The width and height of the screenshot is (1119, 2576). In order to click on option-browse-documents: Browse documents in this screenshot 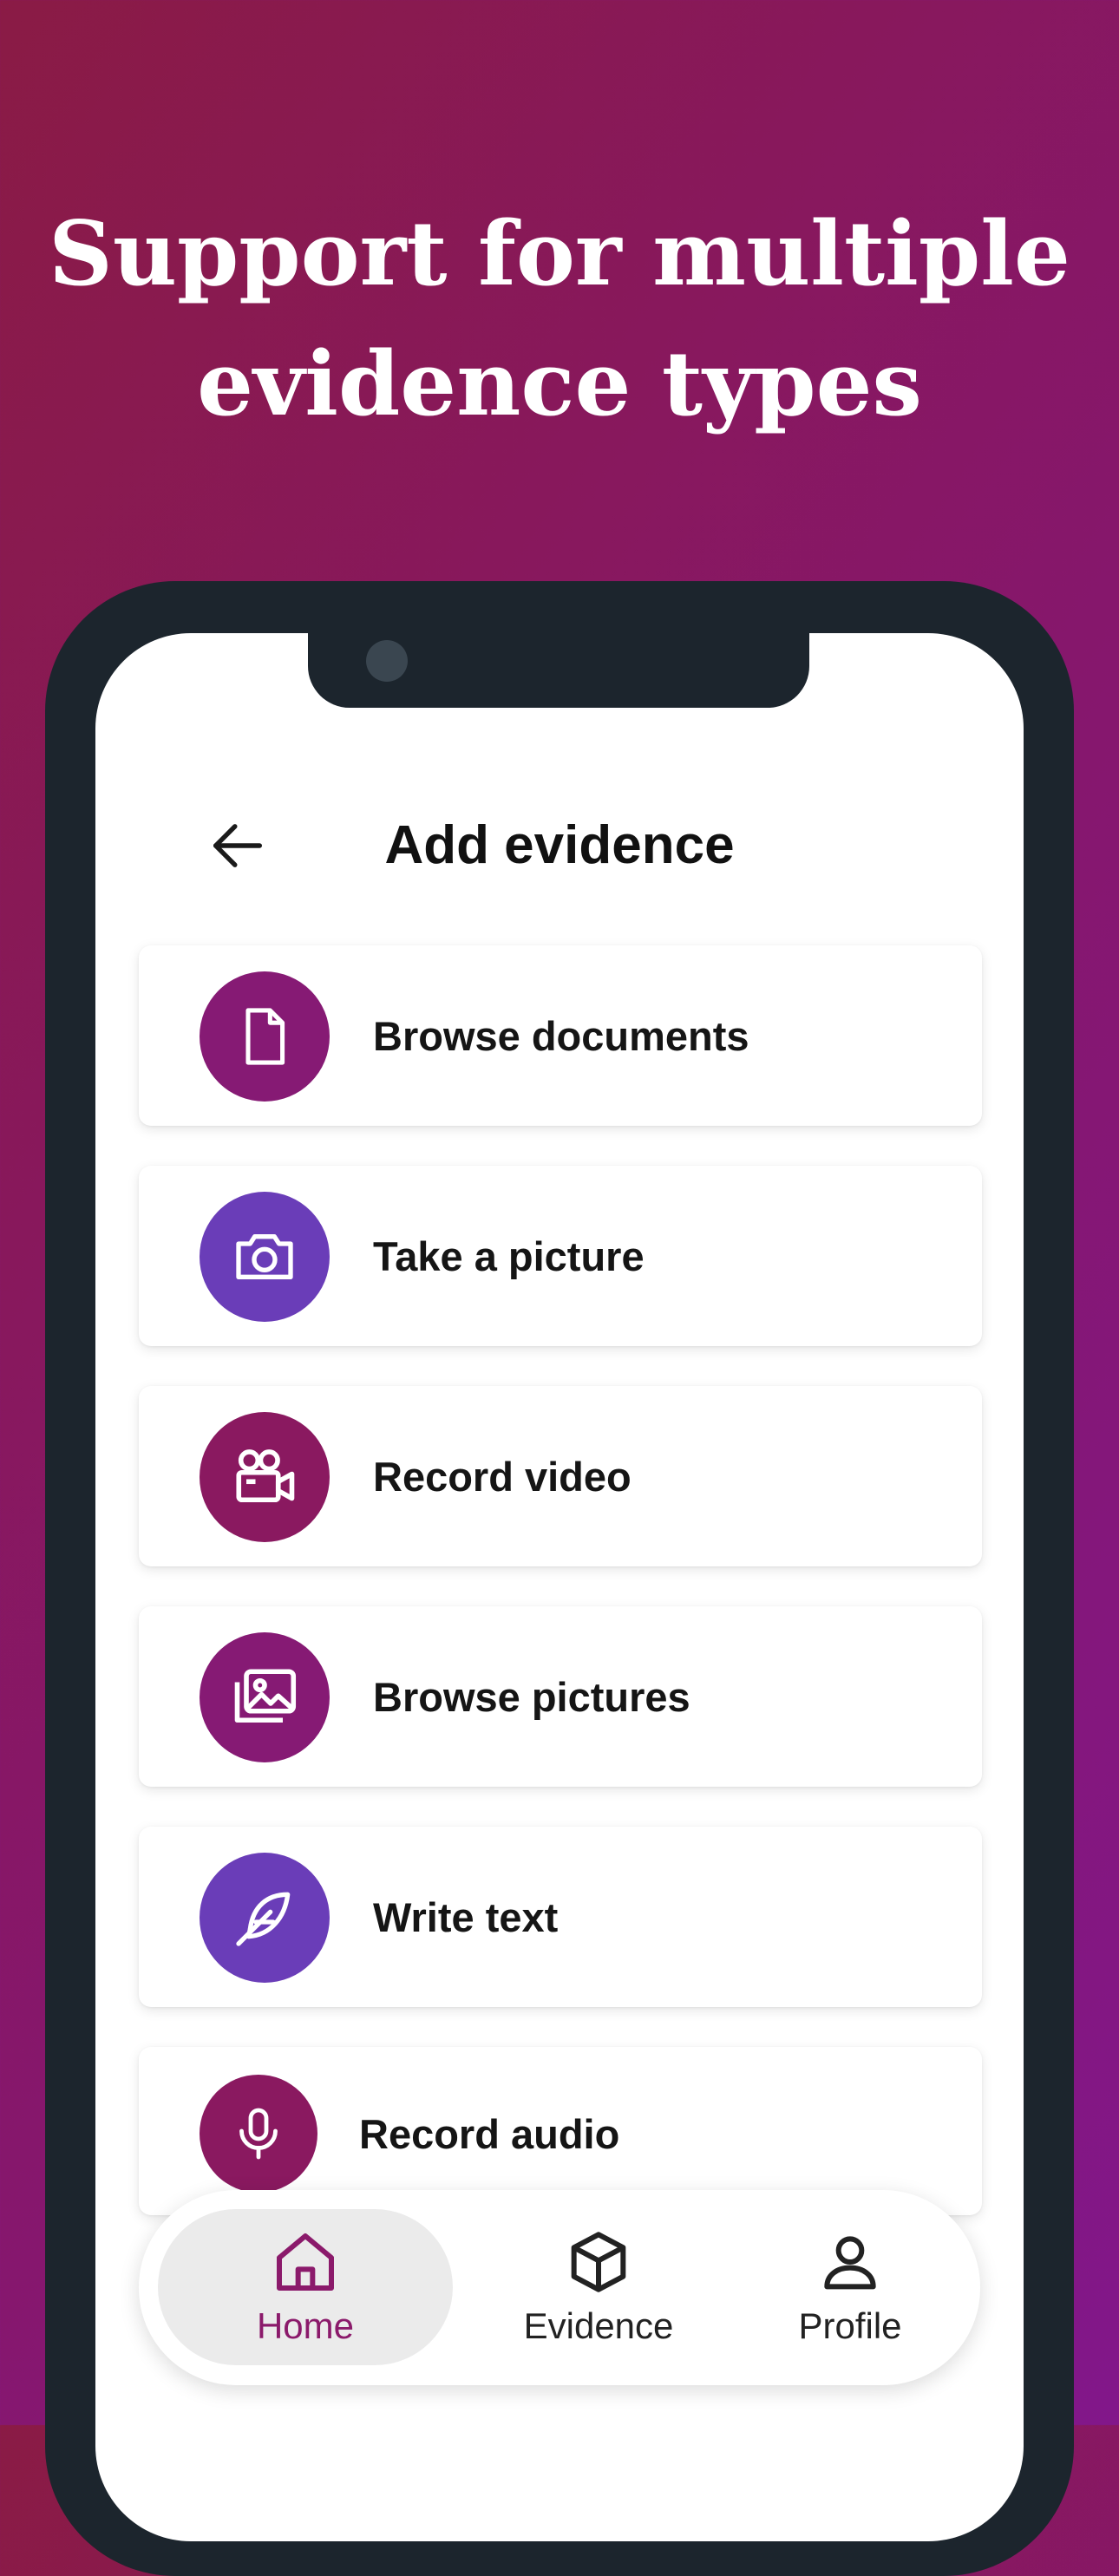, I will do `click(560, 1035)`.